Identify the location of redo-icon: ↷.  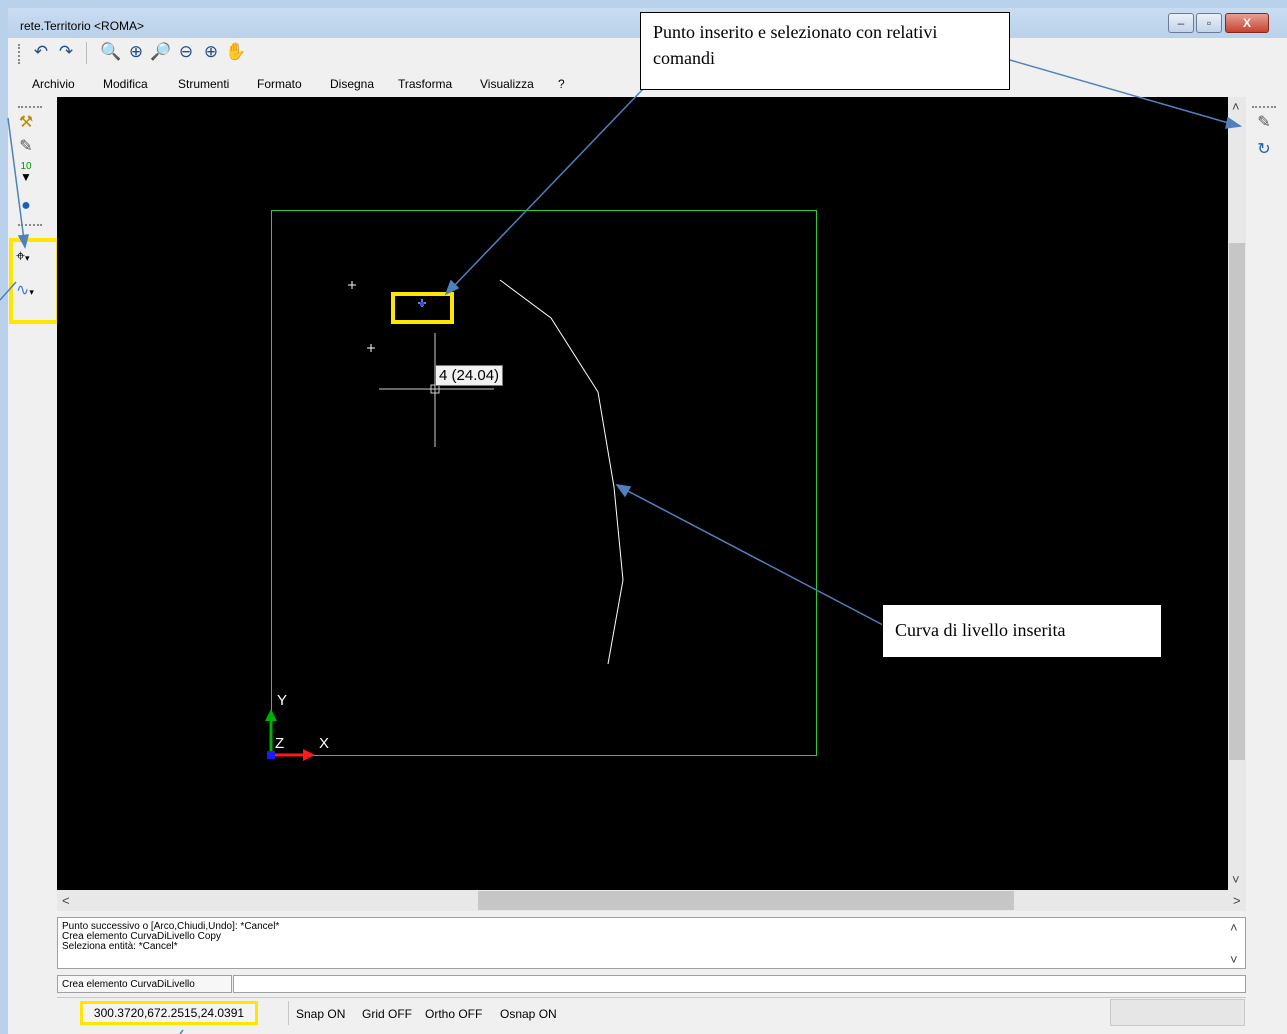
(66, 52).